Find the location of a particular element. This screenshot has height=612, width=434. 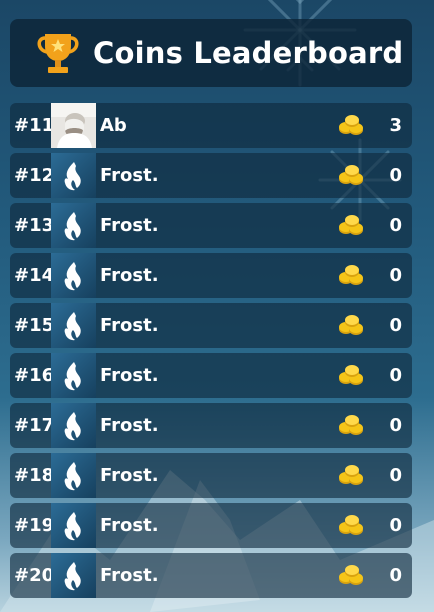

leaderboard-row: #18 Frost. 0 is located at coordinates (211, 475).